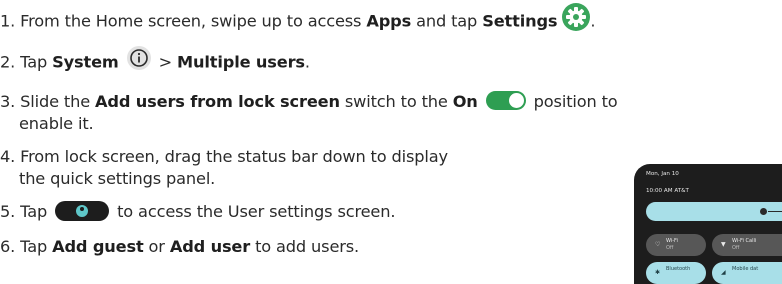 Image resolution: width=782 pixels, height=284 pixels. What do you see at coordinates (55, 101) in the screenshot?
I see `step-text: Slide the` at bounding box center [55, 101].